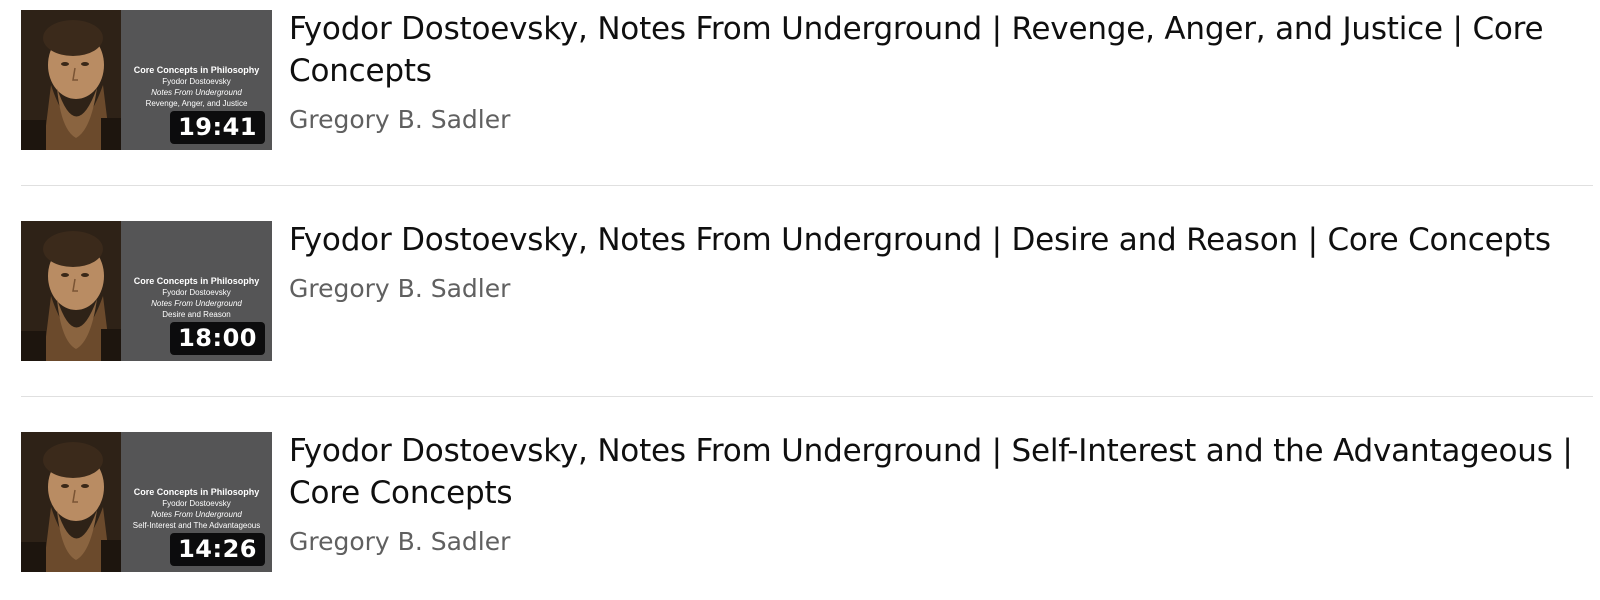  Describe the element at coordinates (196, 103) in the screenshot. I see `thumbnail-topic: Revenge, Anger, and Justice` at that location.